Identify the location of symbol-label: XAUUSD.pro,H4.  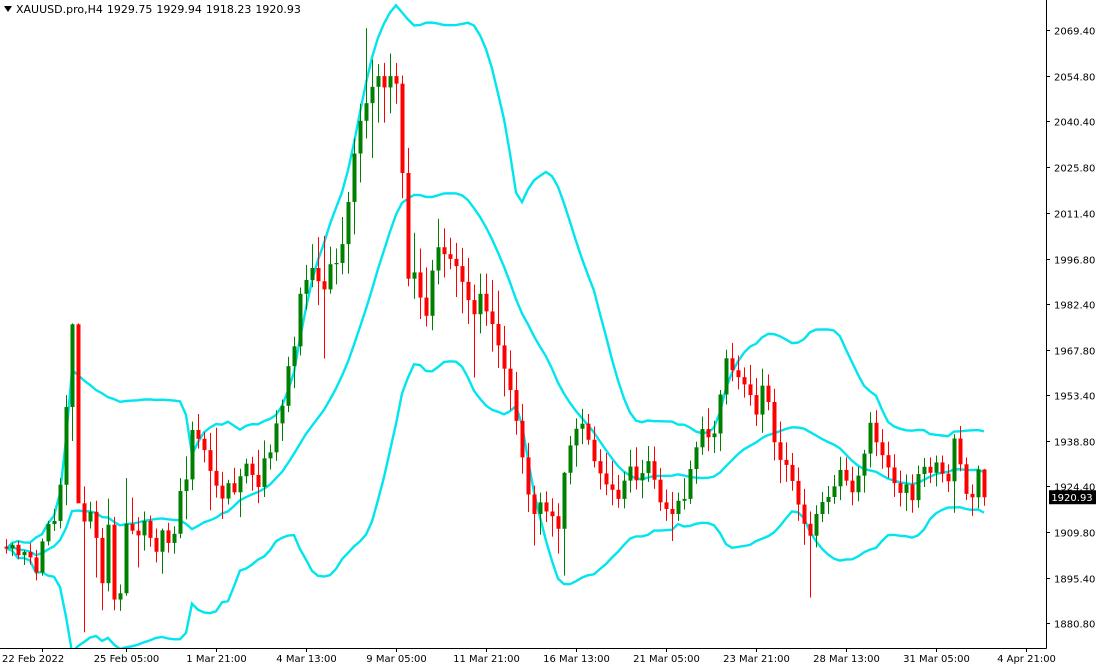
(59, 9).